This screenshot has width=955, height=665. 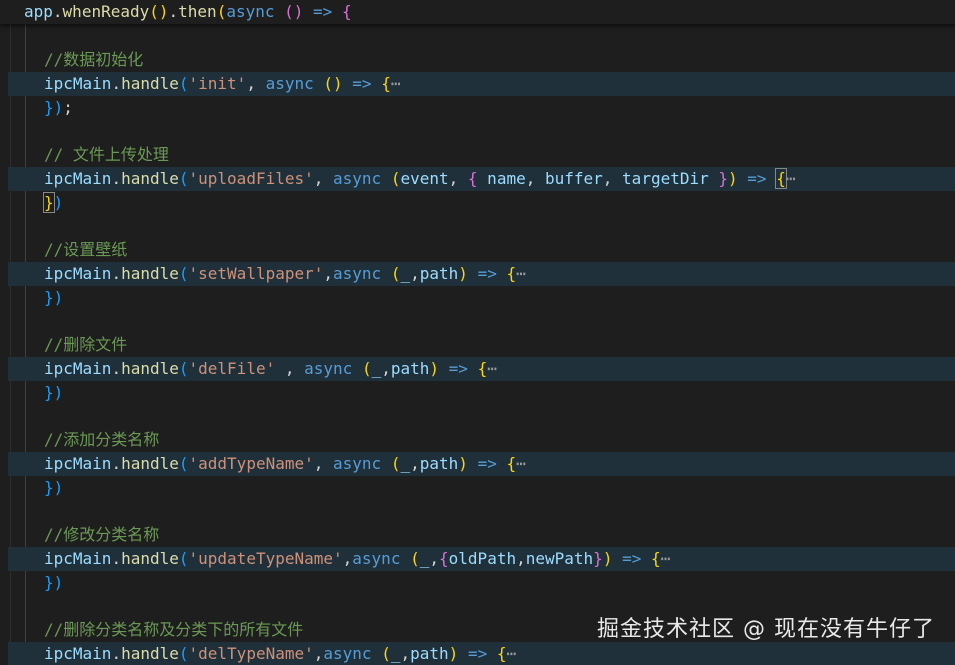 I want to click on comment-line: //设置壁纸, so click(x=63, y=250).